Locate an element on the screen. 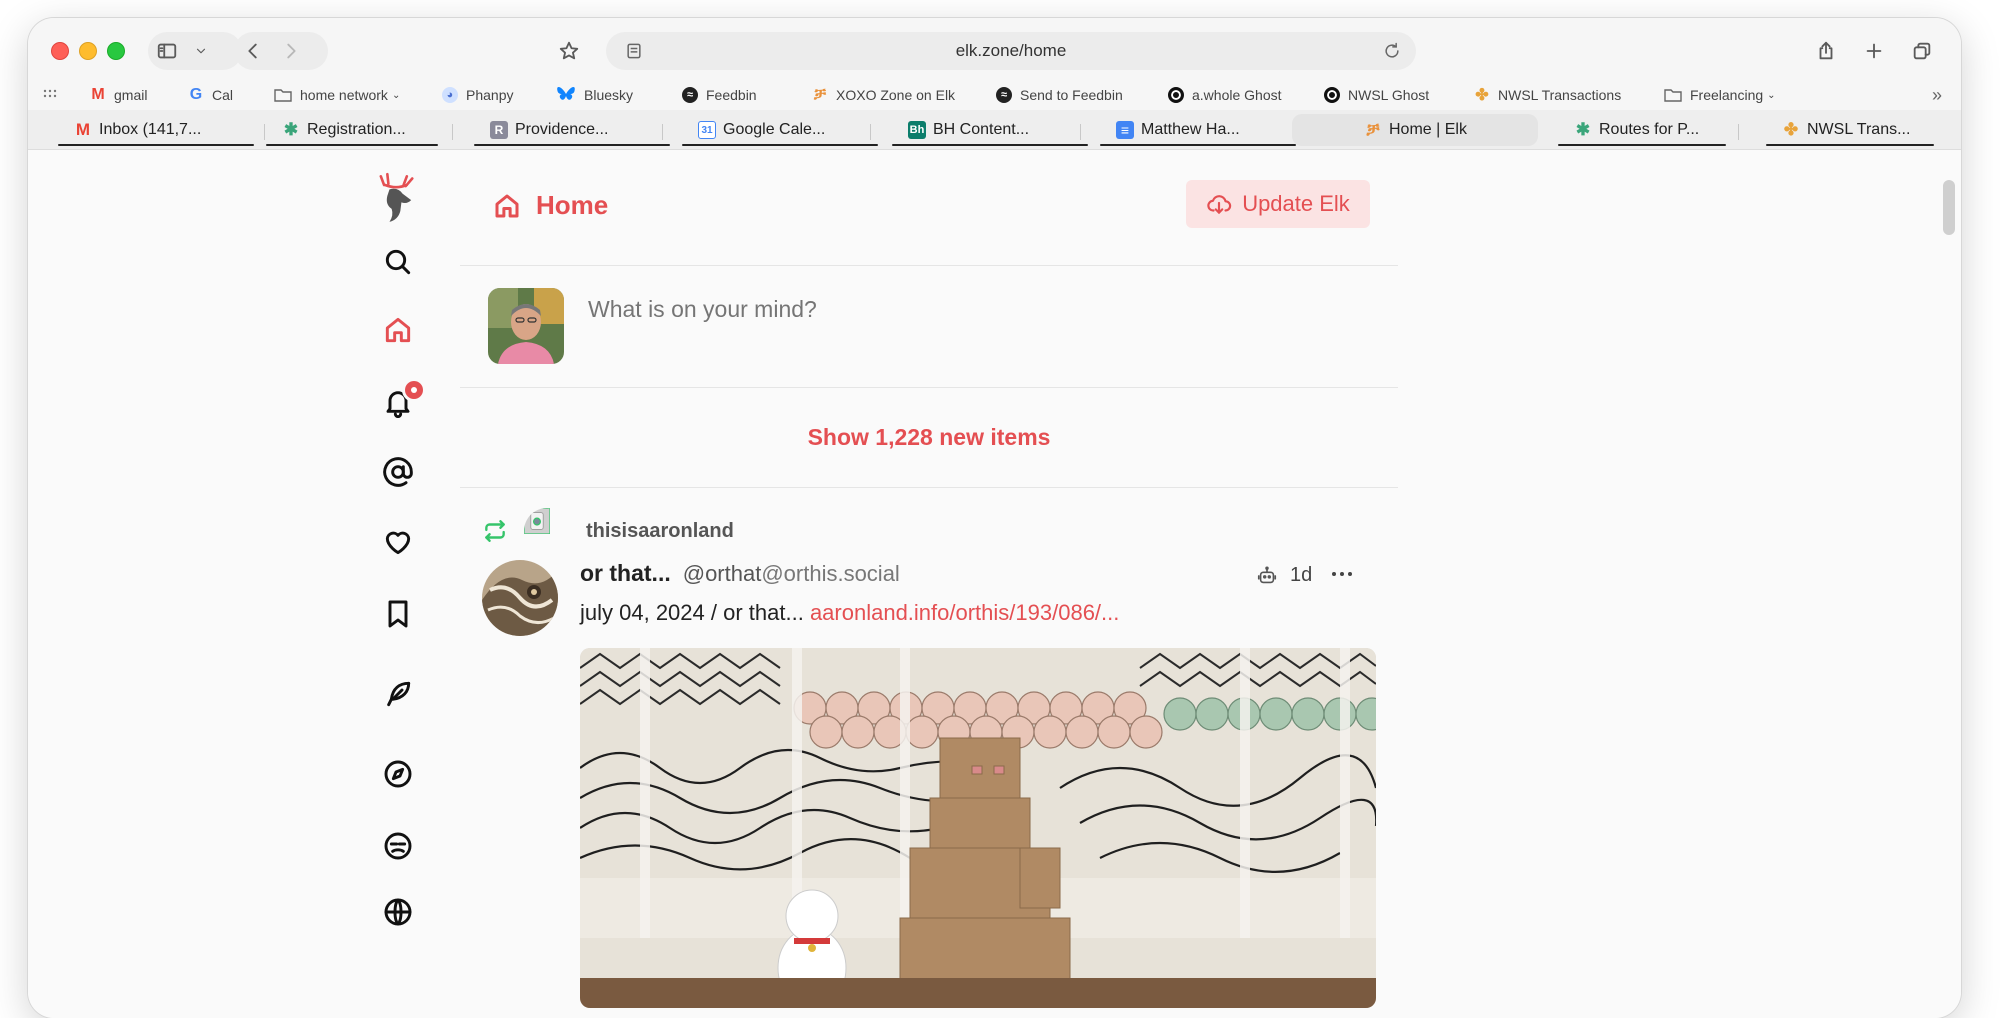  bookmark-cal: G Cal is located at coordinates (210, 95).